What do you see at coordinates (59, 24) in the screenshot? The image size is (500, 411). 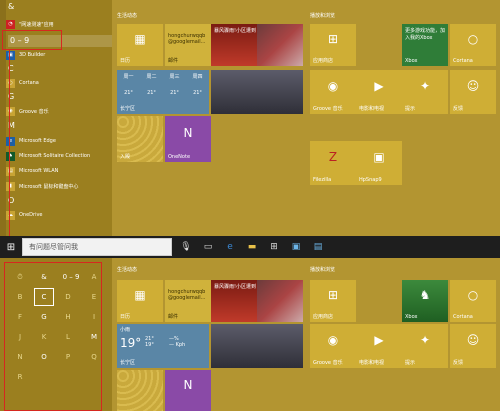 I see `app-item-speedtest: ◔ "网速测速"应用` at bounding box center [59, 24].